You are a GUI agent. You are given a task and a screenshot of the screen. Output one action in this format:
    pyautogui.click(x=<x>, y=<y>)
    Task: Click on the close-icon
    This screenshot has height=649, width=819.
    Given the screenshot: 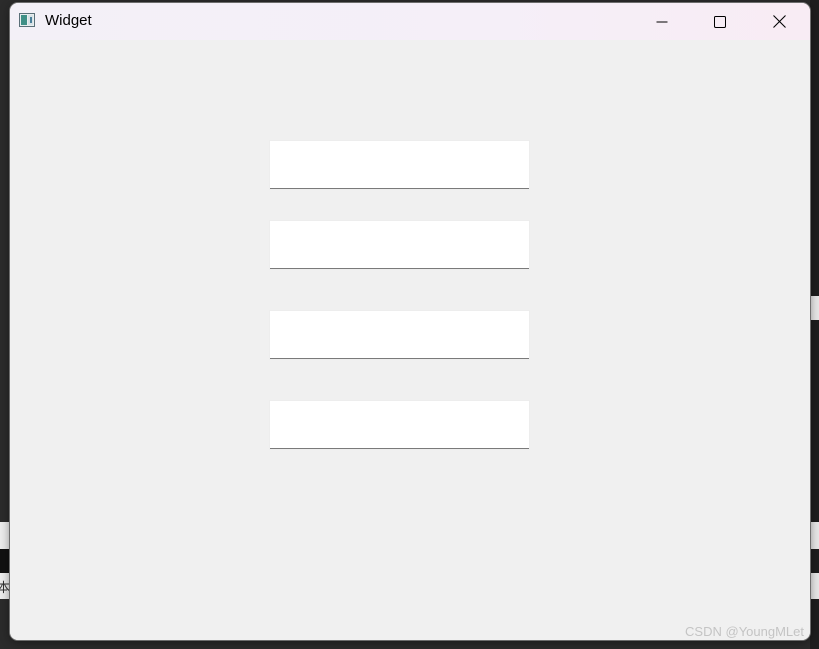 What is the action you would take?
    pyautogui.click(x=779, y=21)
    